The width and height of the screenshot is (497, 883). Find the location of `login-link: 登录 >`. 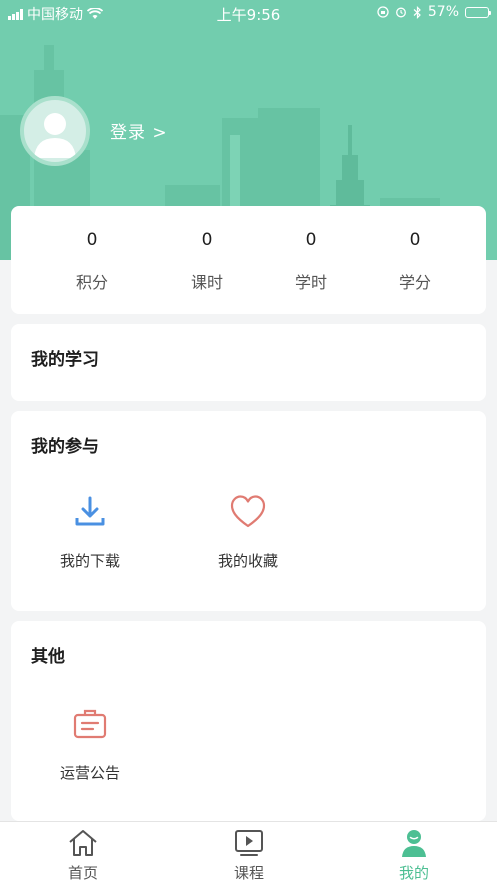

login-link: 登录 > is located at coordinates (139, 130).